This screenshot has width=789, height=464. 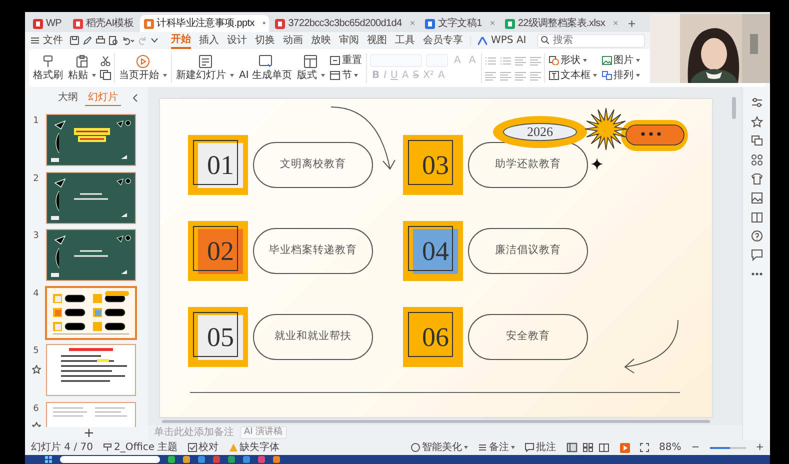 What do you see at coordinates (760, 448) in the screenshot?
I see `zoom-in-button: +` at bounding box center [760, 448].